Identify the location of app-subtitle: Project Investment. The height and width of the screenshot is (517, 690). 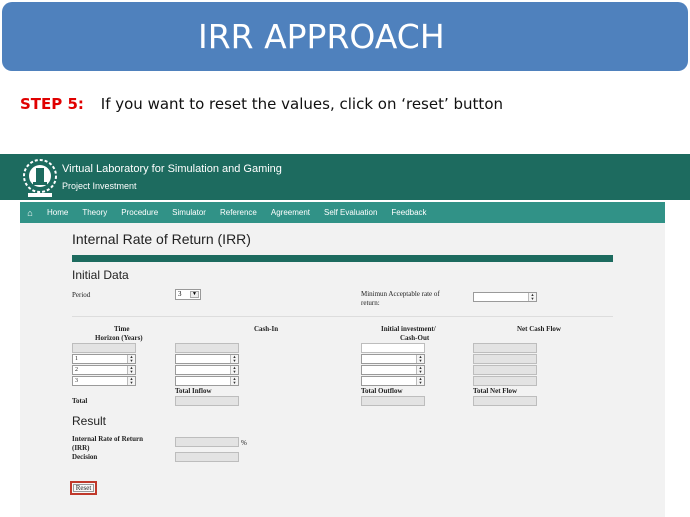
(99, 186).